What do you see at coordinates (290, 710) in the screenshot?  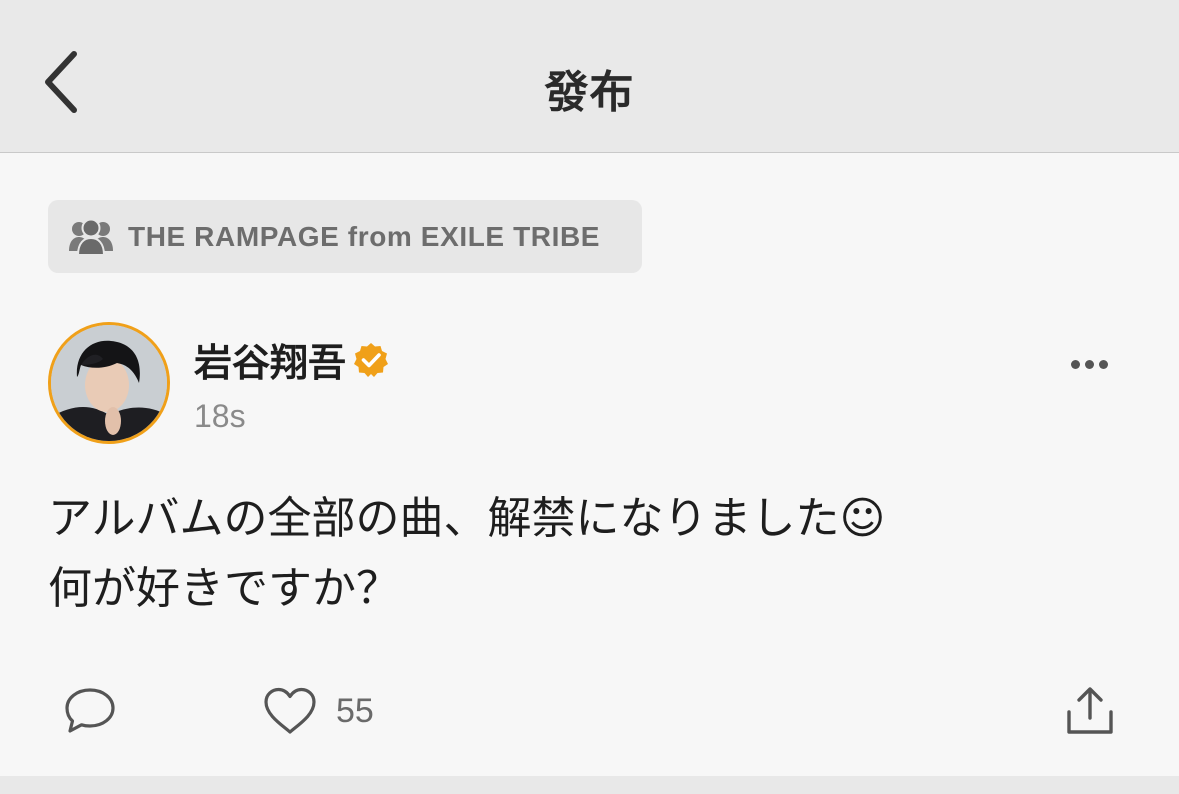 I see `heart-icon` at bounding box center [290, 710].